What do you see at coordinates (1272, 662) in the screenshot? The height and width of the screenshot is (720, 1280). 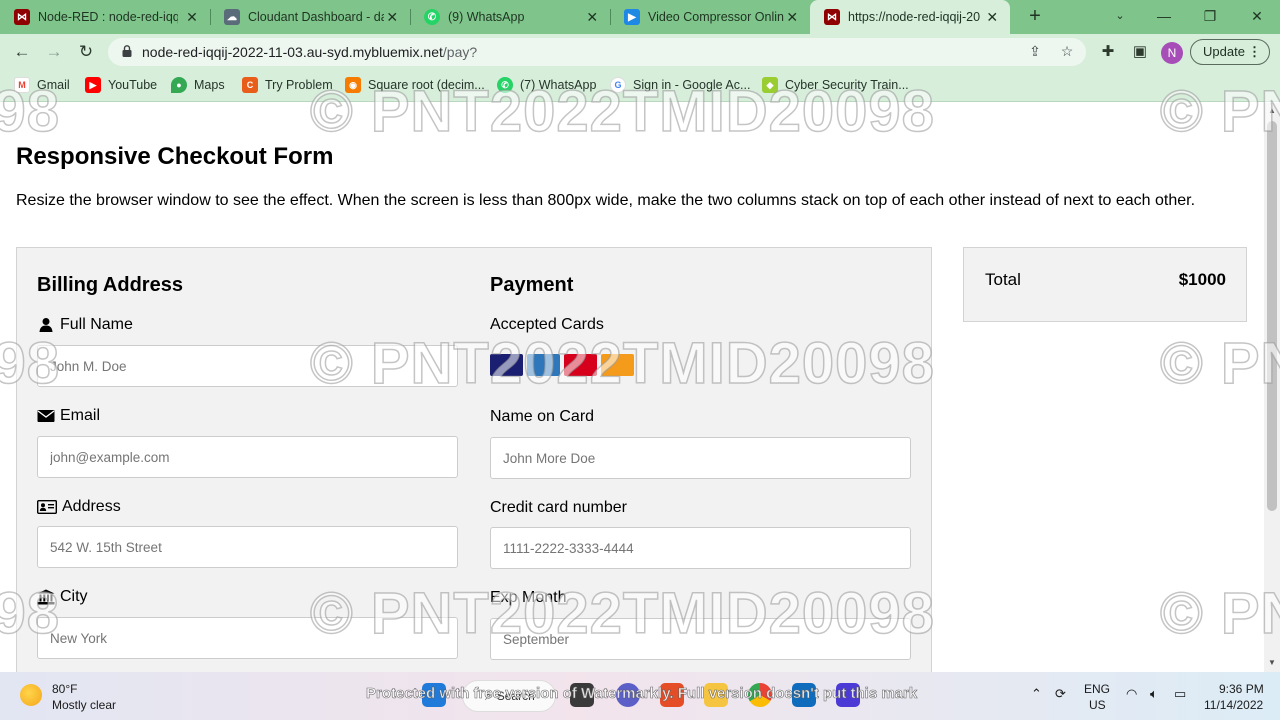 I see `scroll-down-arrow-icon: ▼` at bounding box center [1272, 662].